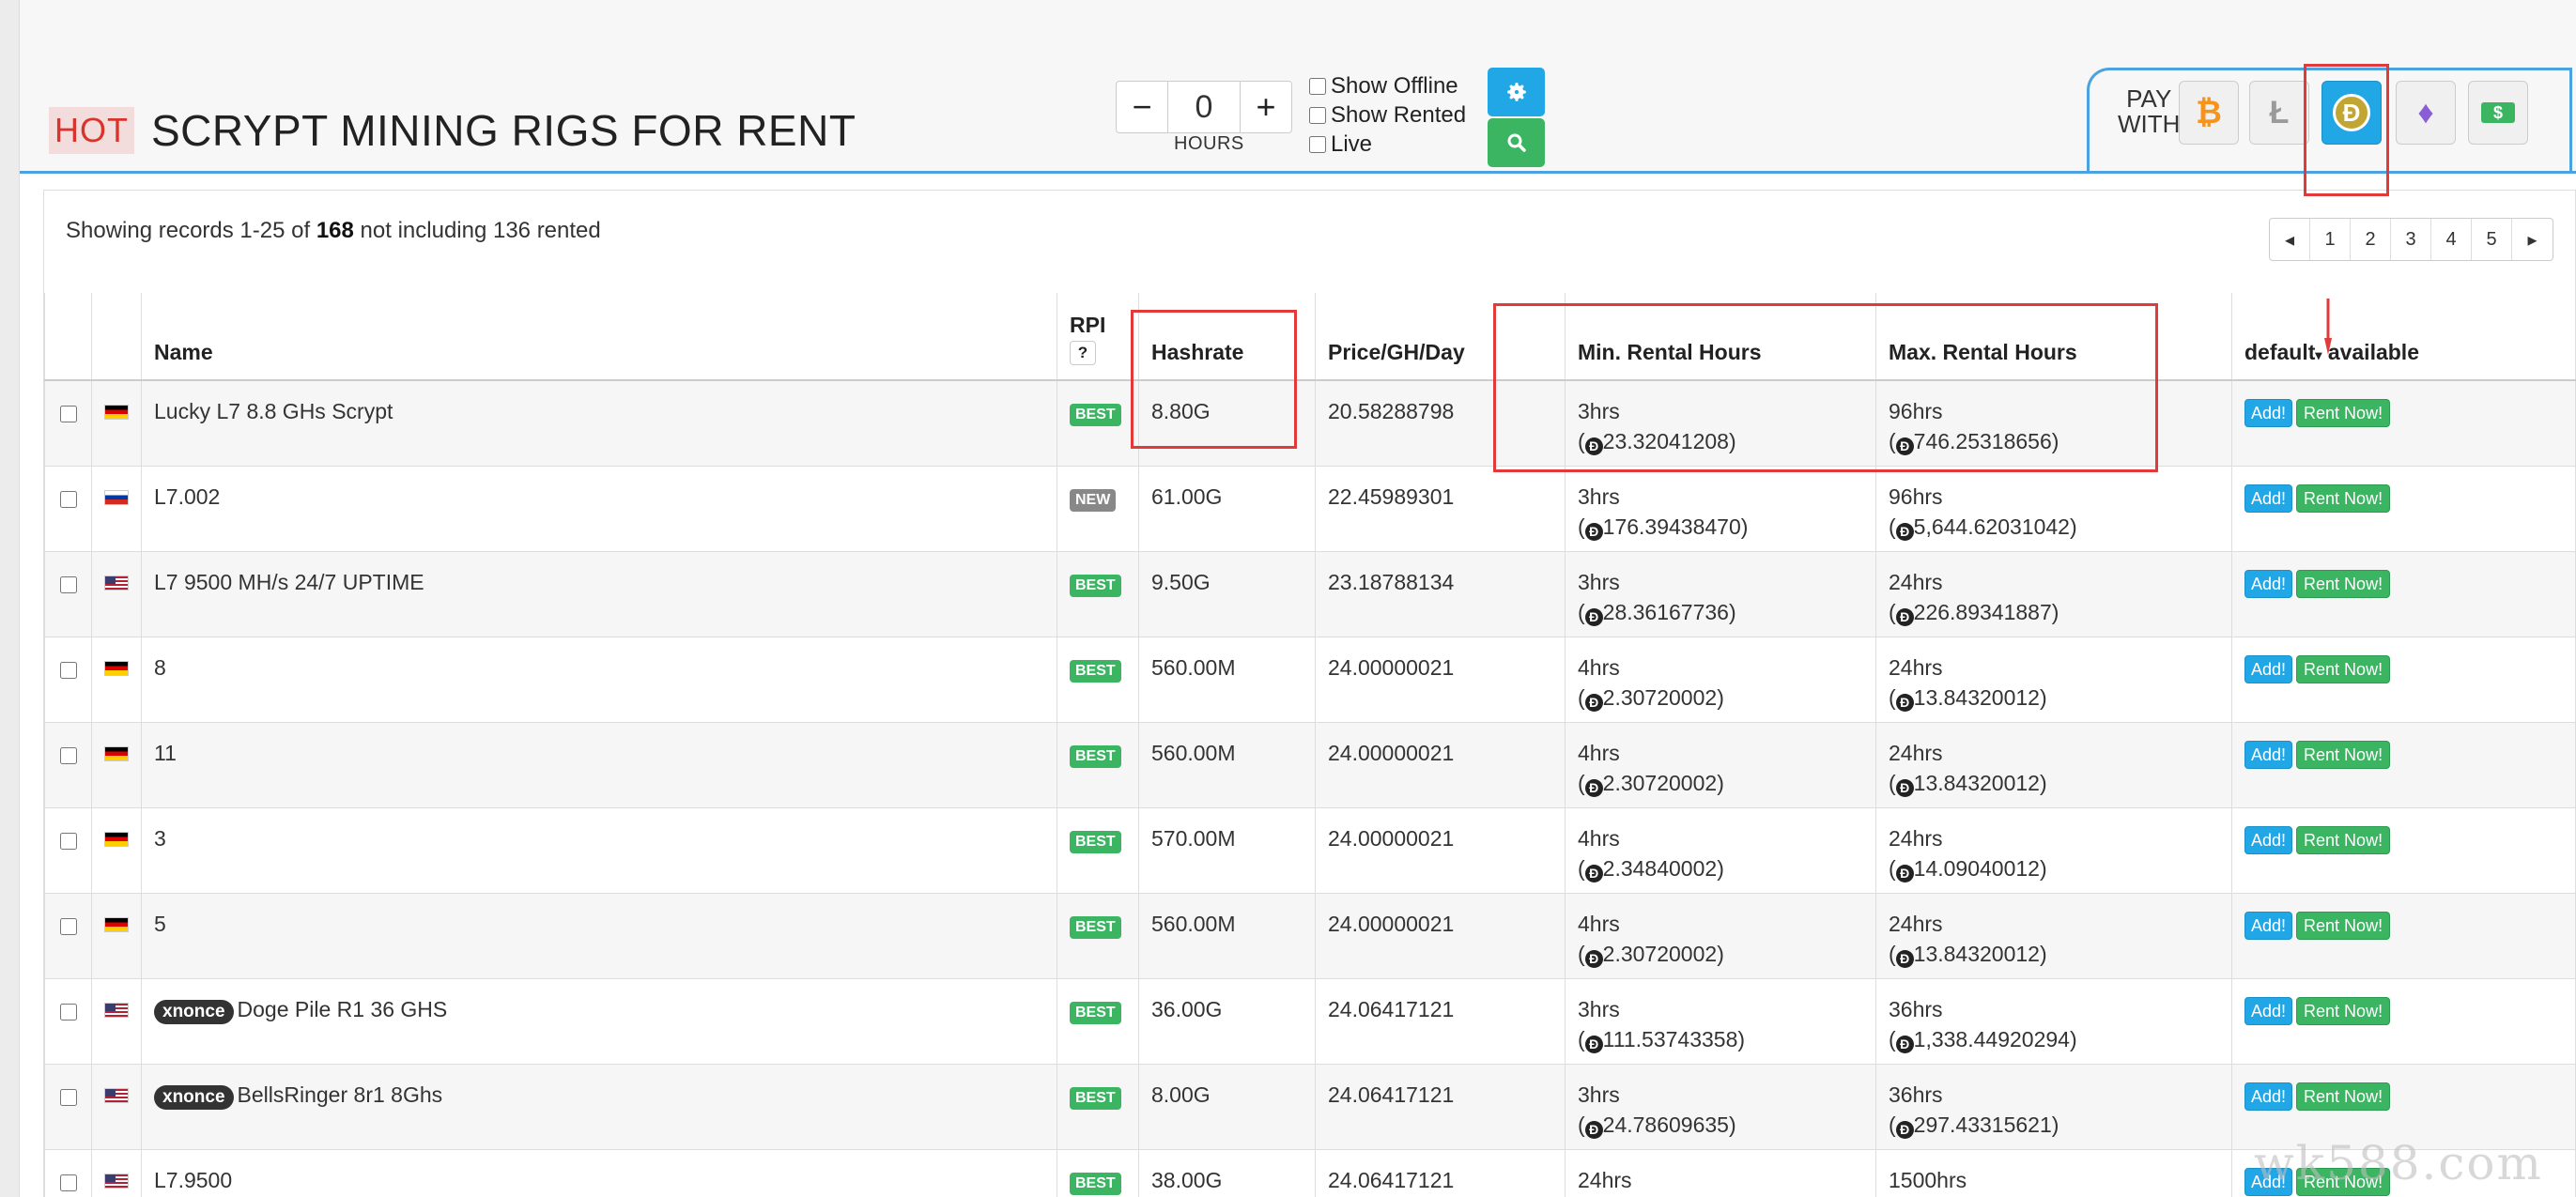  I want to click on max-cost-value: 13.84320012, so click(1976, 697).